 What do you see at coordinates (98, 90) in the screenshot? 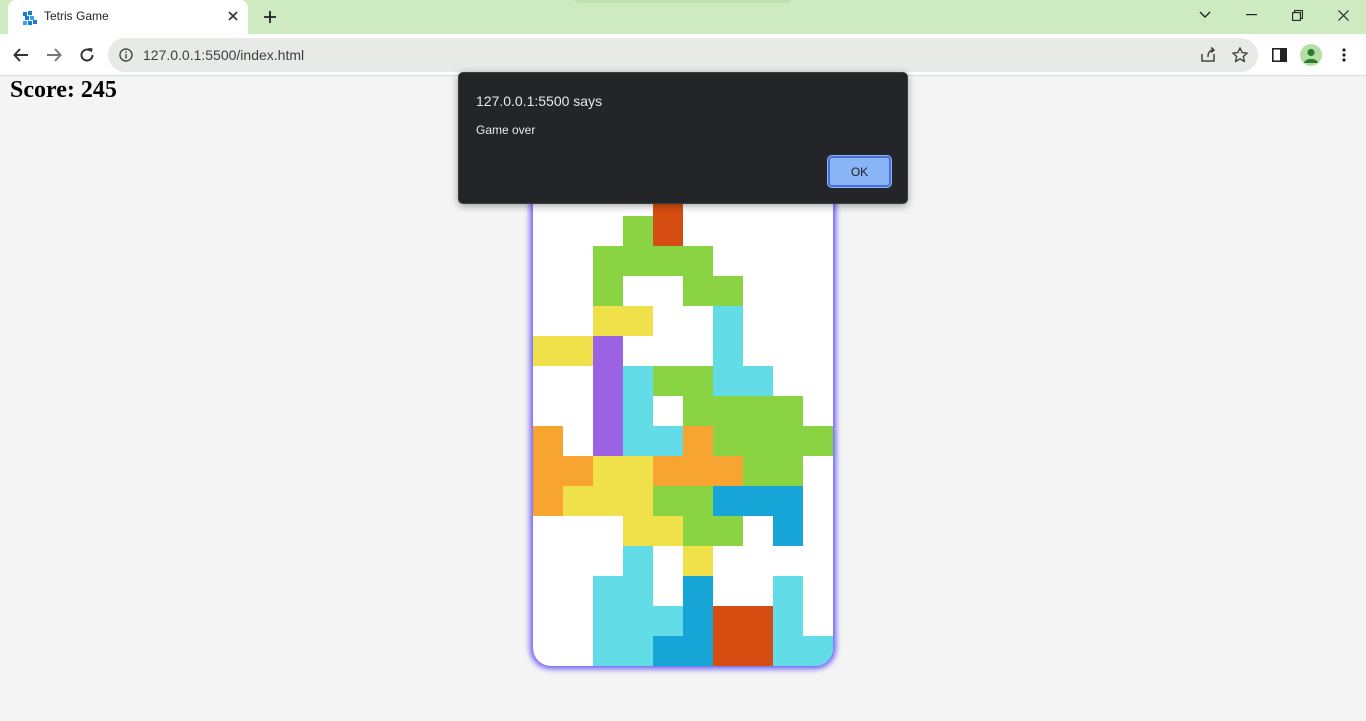
I see `score-value: 245` at bounding box center [98, 90].